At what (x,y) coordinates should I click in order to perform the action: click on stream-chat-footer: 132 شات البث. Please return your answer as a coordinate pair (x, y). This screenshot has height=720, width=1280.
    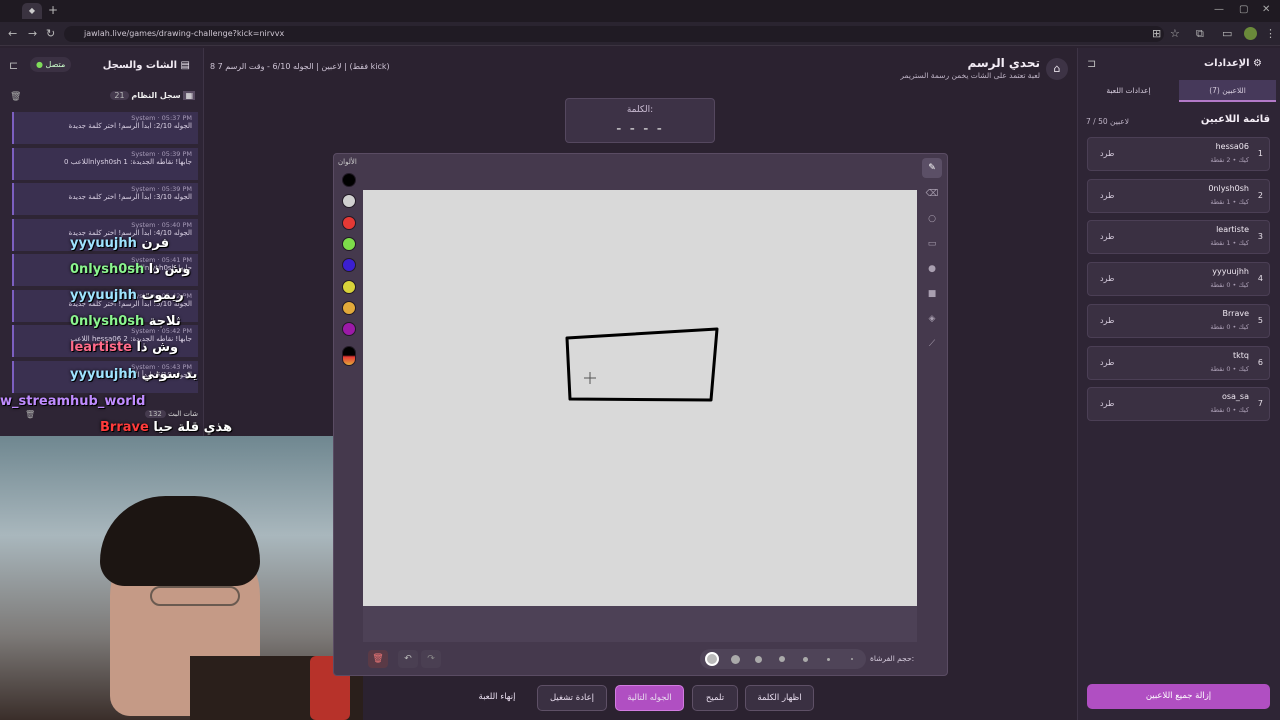
    Looking at the image, I should click on (171, 414).